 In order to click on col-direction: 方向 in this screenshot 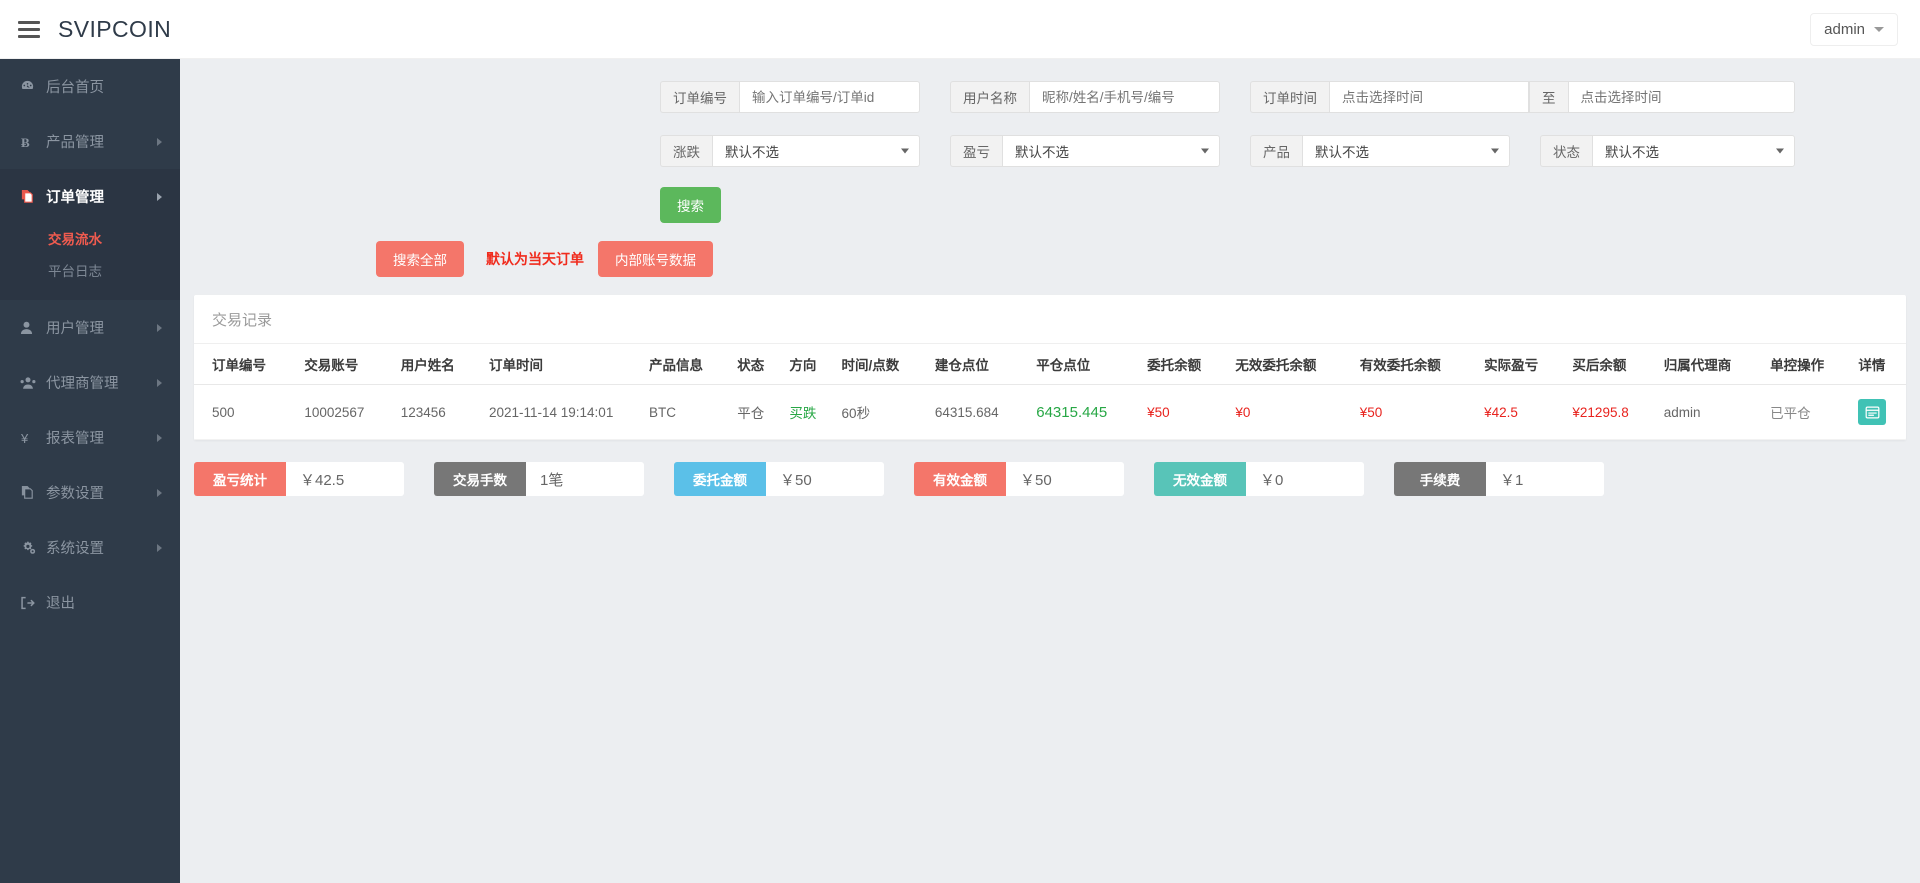, I will do `click(809, 364)`.